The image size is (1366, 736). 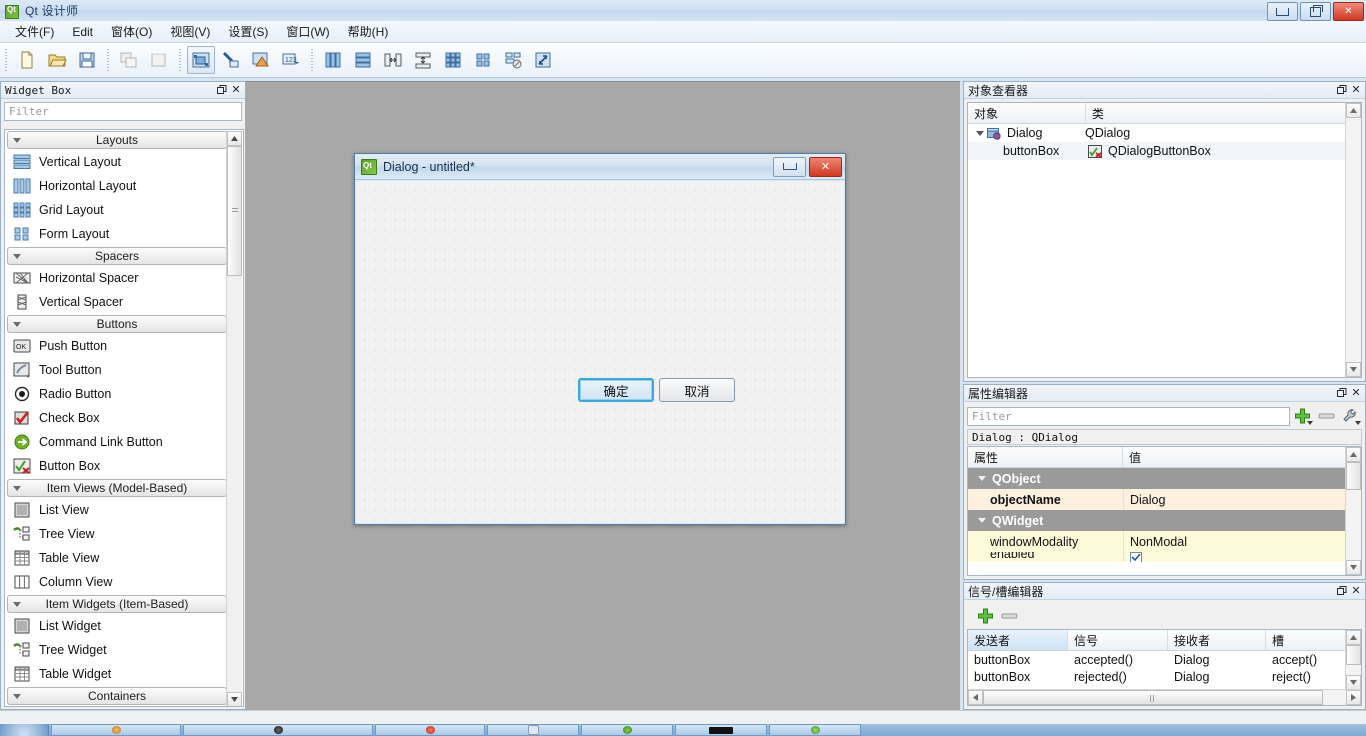 I want to click on cancel-button: 取消, so click(x=697, y=390).